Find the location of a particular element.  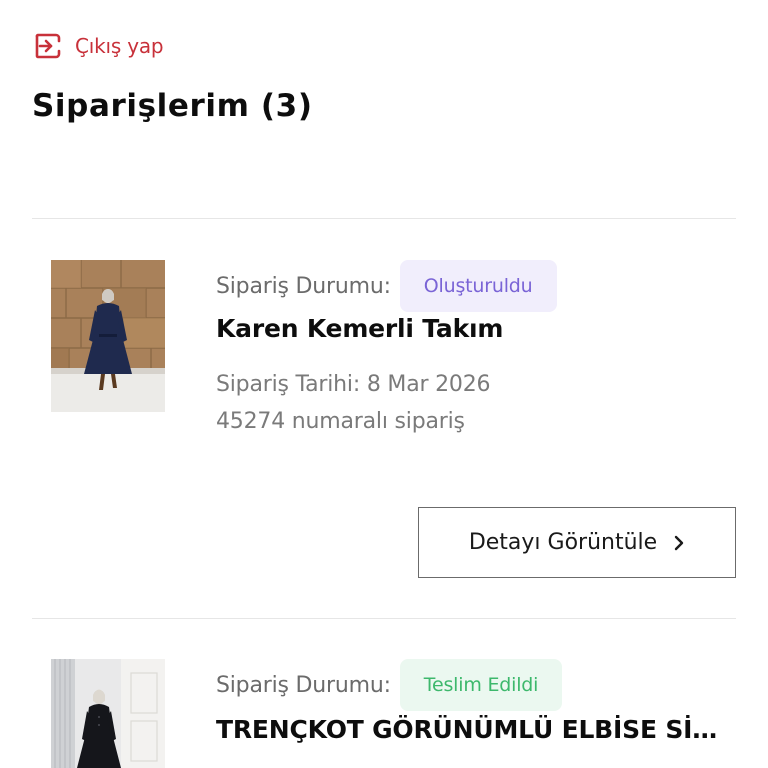

product-name: TRENÇKOT GÖRÜNÜMLÜ ELBİSE SİYAH is located at coordinates (472, 729).